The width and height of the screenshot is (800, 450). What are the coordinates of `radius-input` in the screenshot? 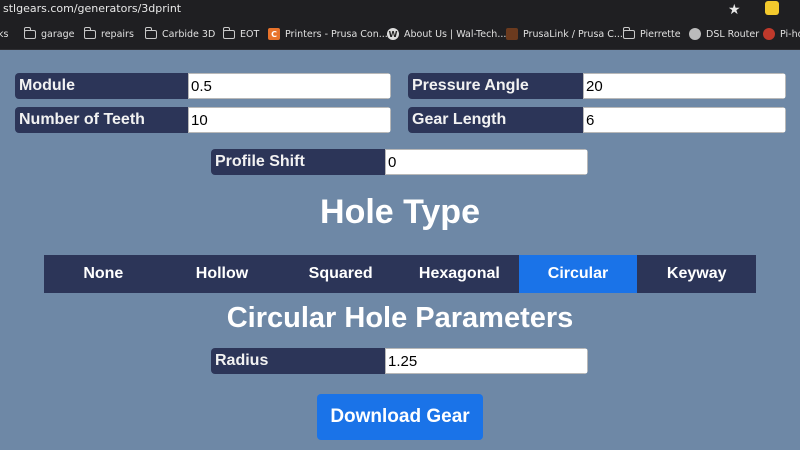 It's located at (486, 361).